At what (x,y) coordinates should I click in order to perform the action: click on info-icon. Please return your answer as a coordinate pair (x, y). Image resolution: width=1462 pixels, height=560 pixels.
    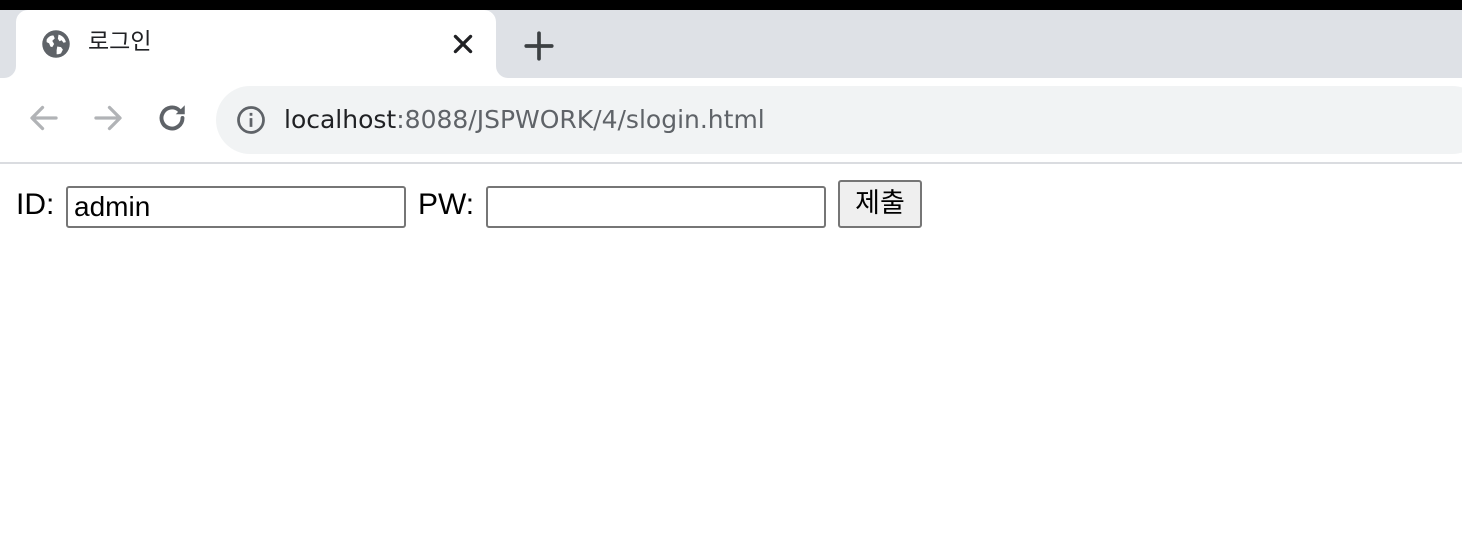
    Looking at the image, I should click on (251, 120).